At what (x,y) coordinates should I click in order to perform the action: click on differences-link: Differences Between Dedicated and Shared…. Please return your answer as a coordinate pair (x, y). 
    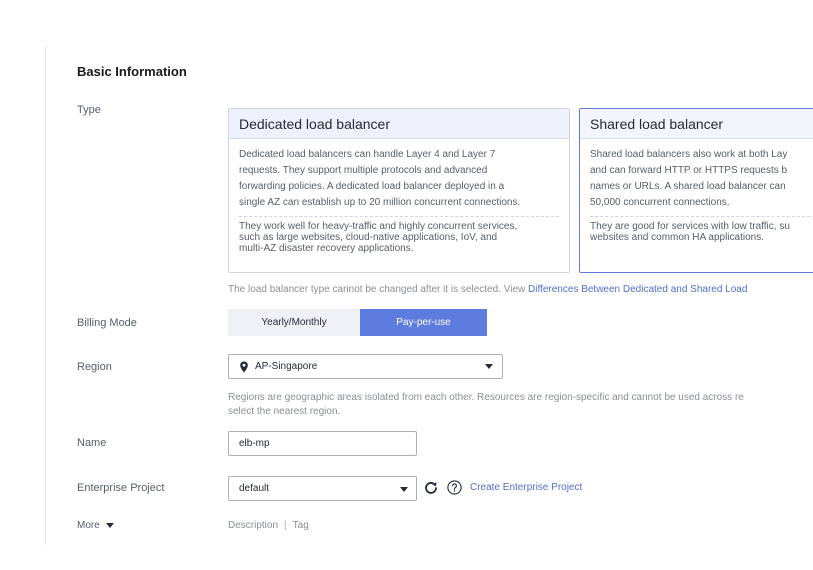
    Looking at the image, I should click on (637, 289).